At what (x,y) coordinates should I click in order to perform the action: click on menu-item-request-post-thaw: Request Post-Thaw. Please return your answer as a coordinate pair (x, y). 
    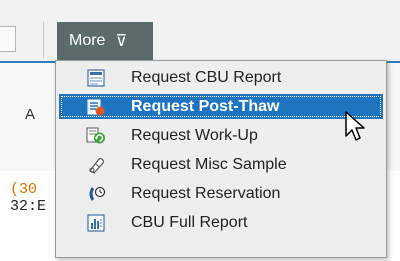
    Looking at the image, I should click on (221, 106).